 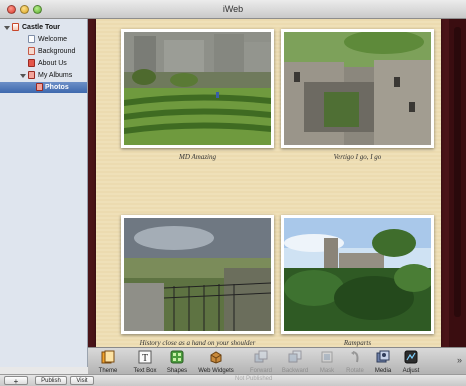 What do you see at coordinates (51, 380) in the screenshot?
I see `publish-button: Publish` at bounding box center [51, 380].